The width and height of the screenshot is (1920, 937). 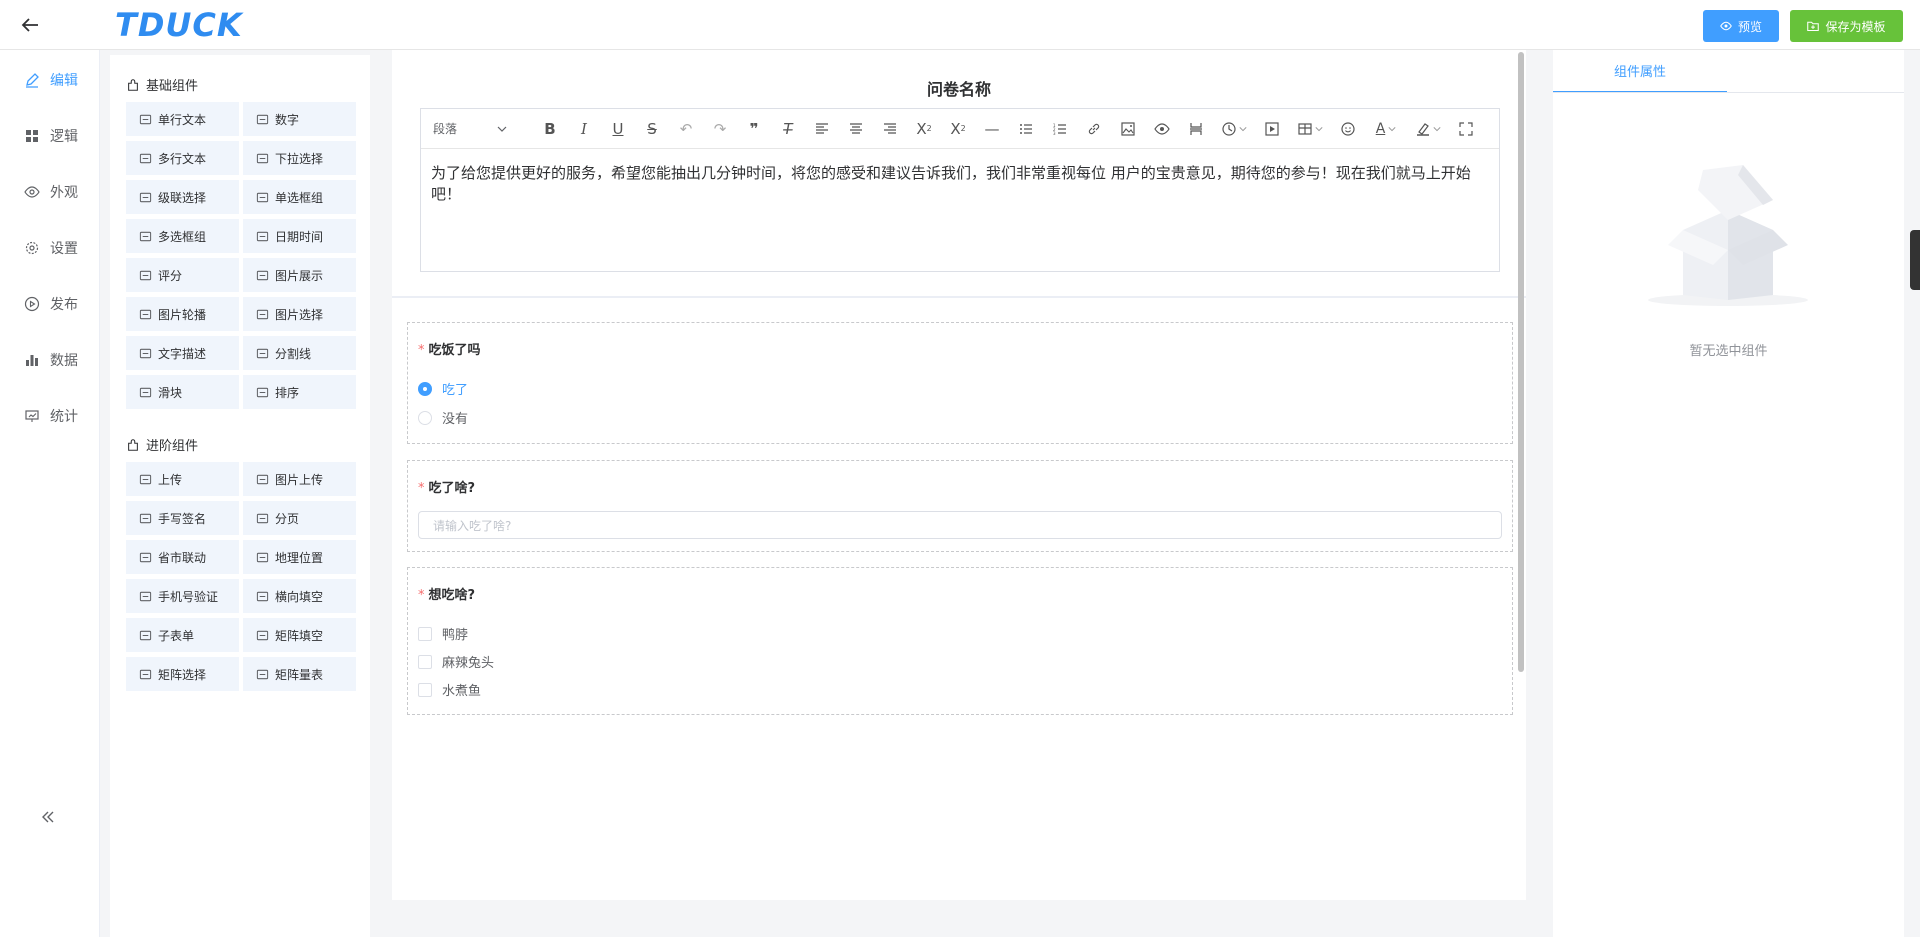 What do you see at coordinates (618, 129) in the screenshot?
I see `underline-icon: U` at bounding box center [618, 129].